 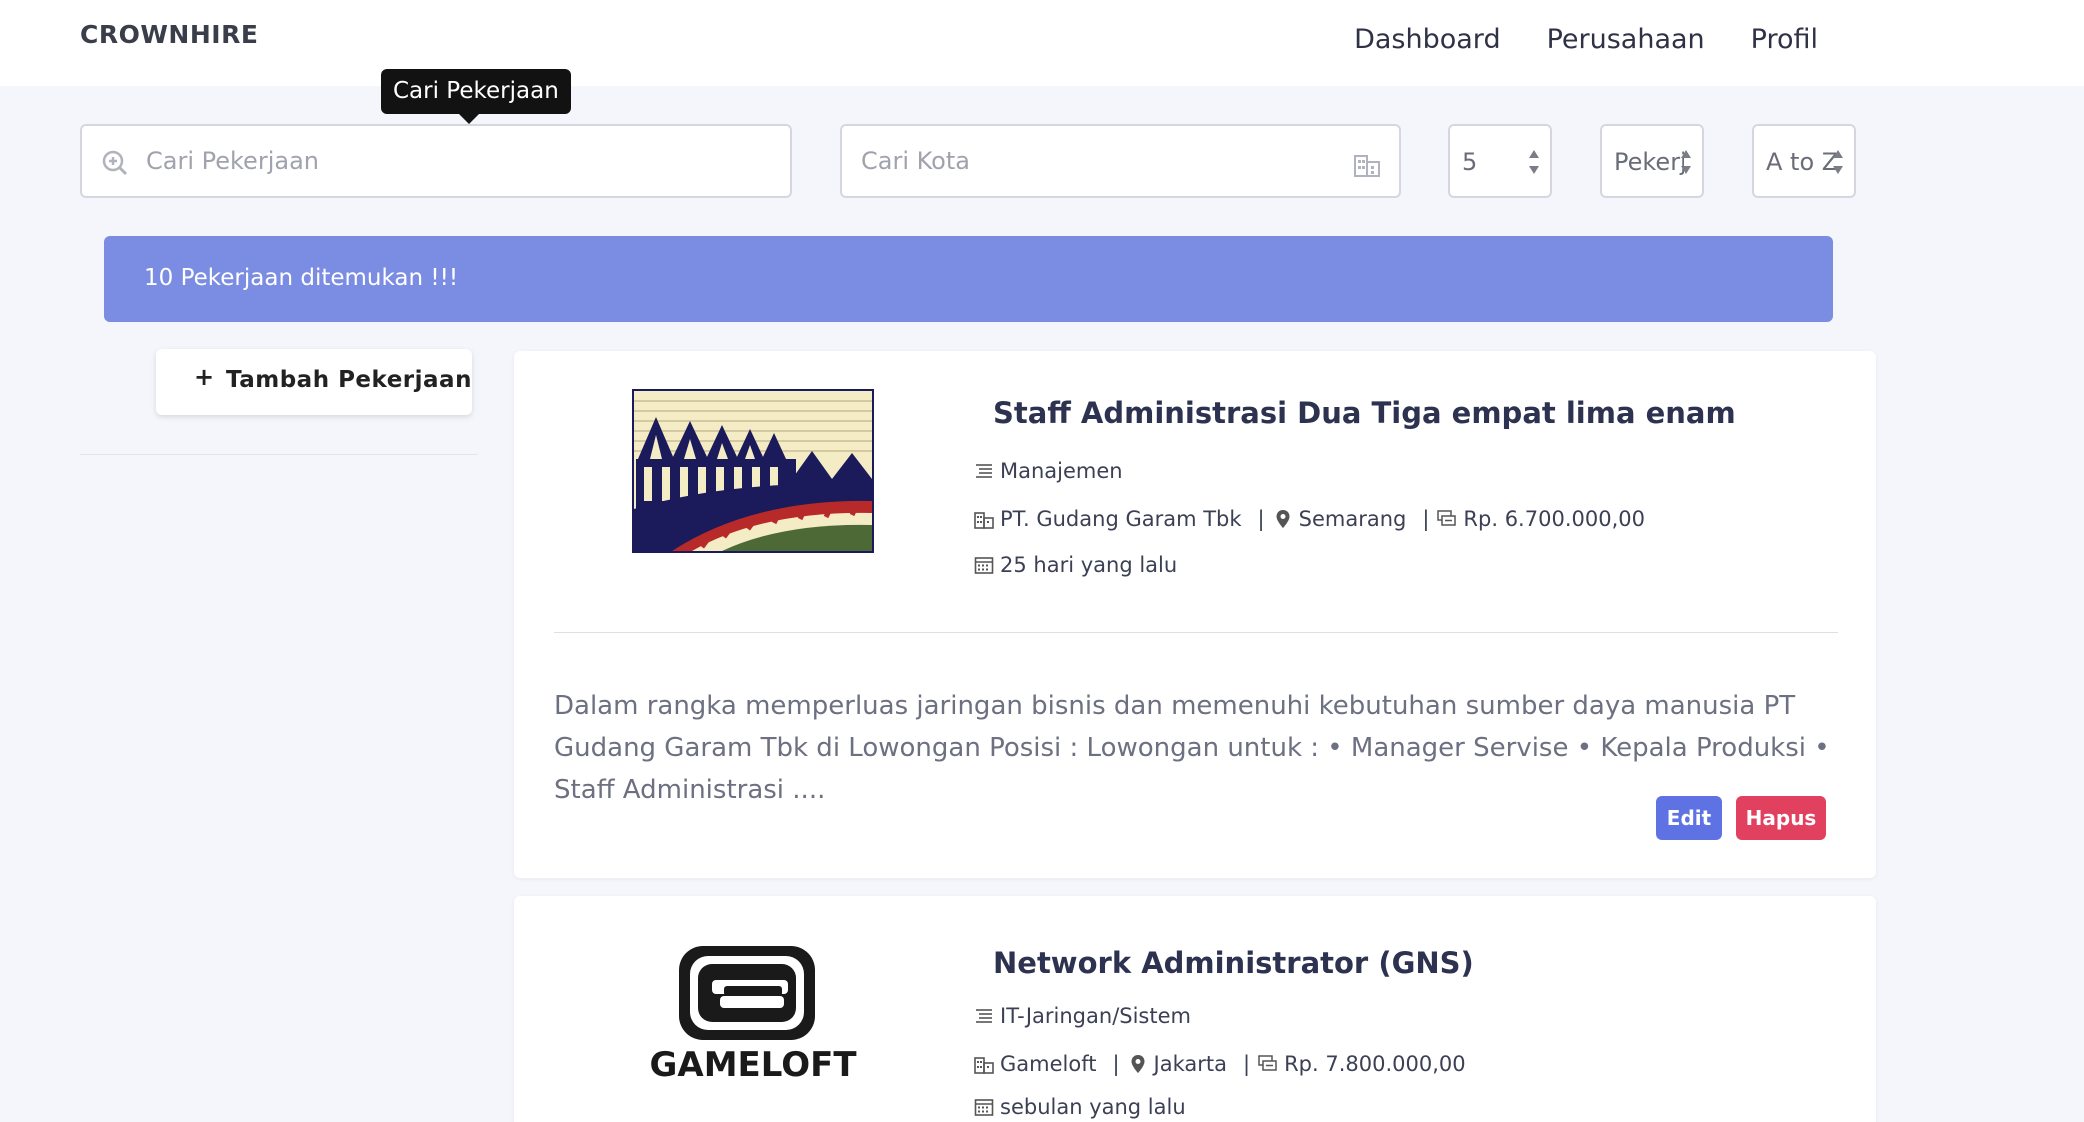 I want to click on sort-select: A to Z, so click(x=1804, y=161).